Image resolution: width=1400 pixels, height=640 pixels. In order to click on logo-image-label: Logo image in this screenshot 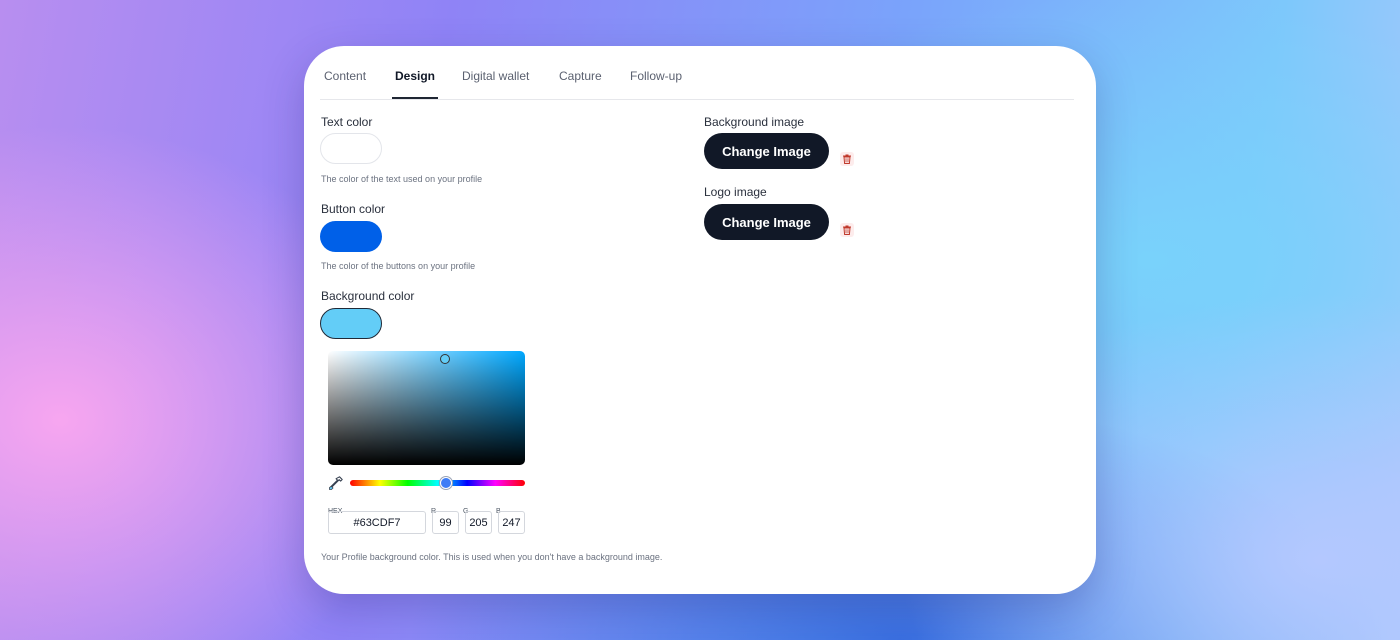, I will do `click(735, 192)`.